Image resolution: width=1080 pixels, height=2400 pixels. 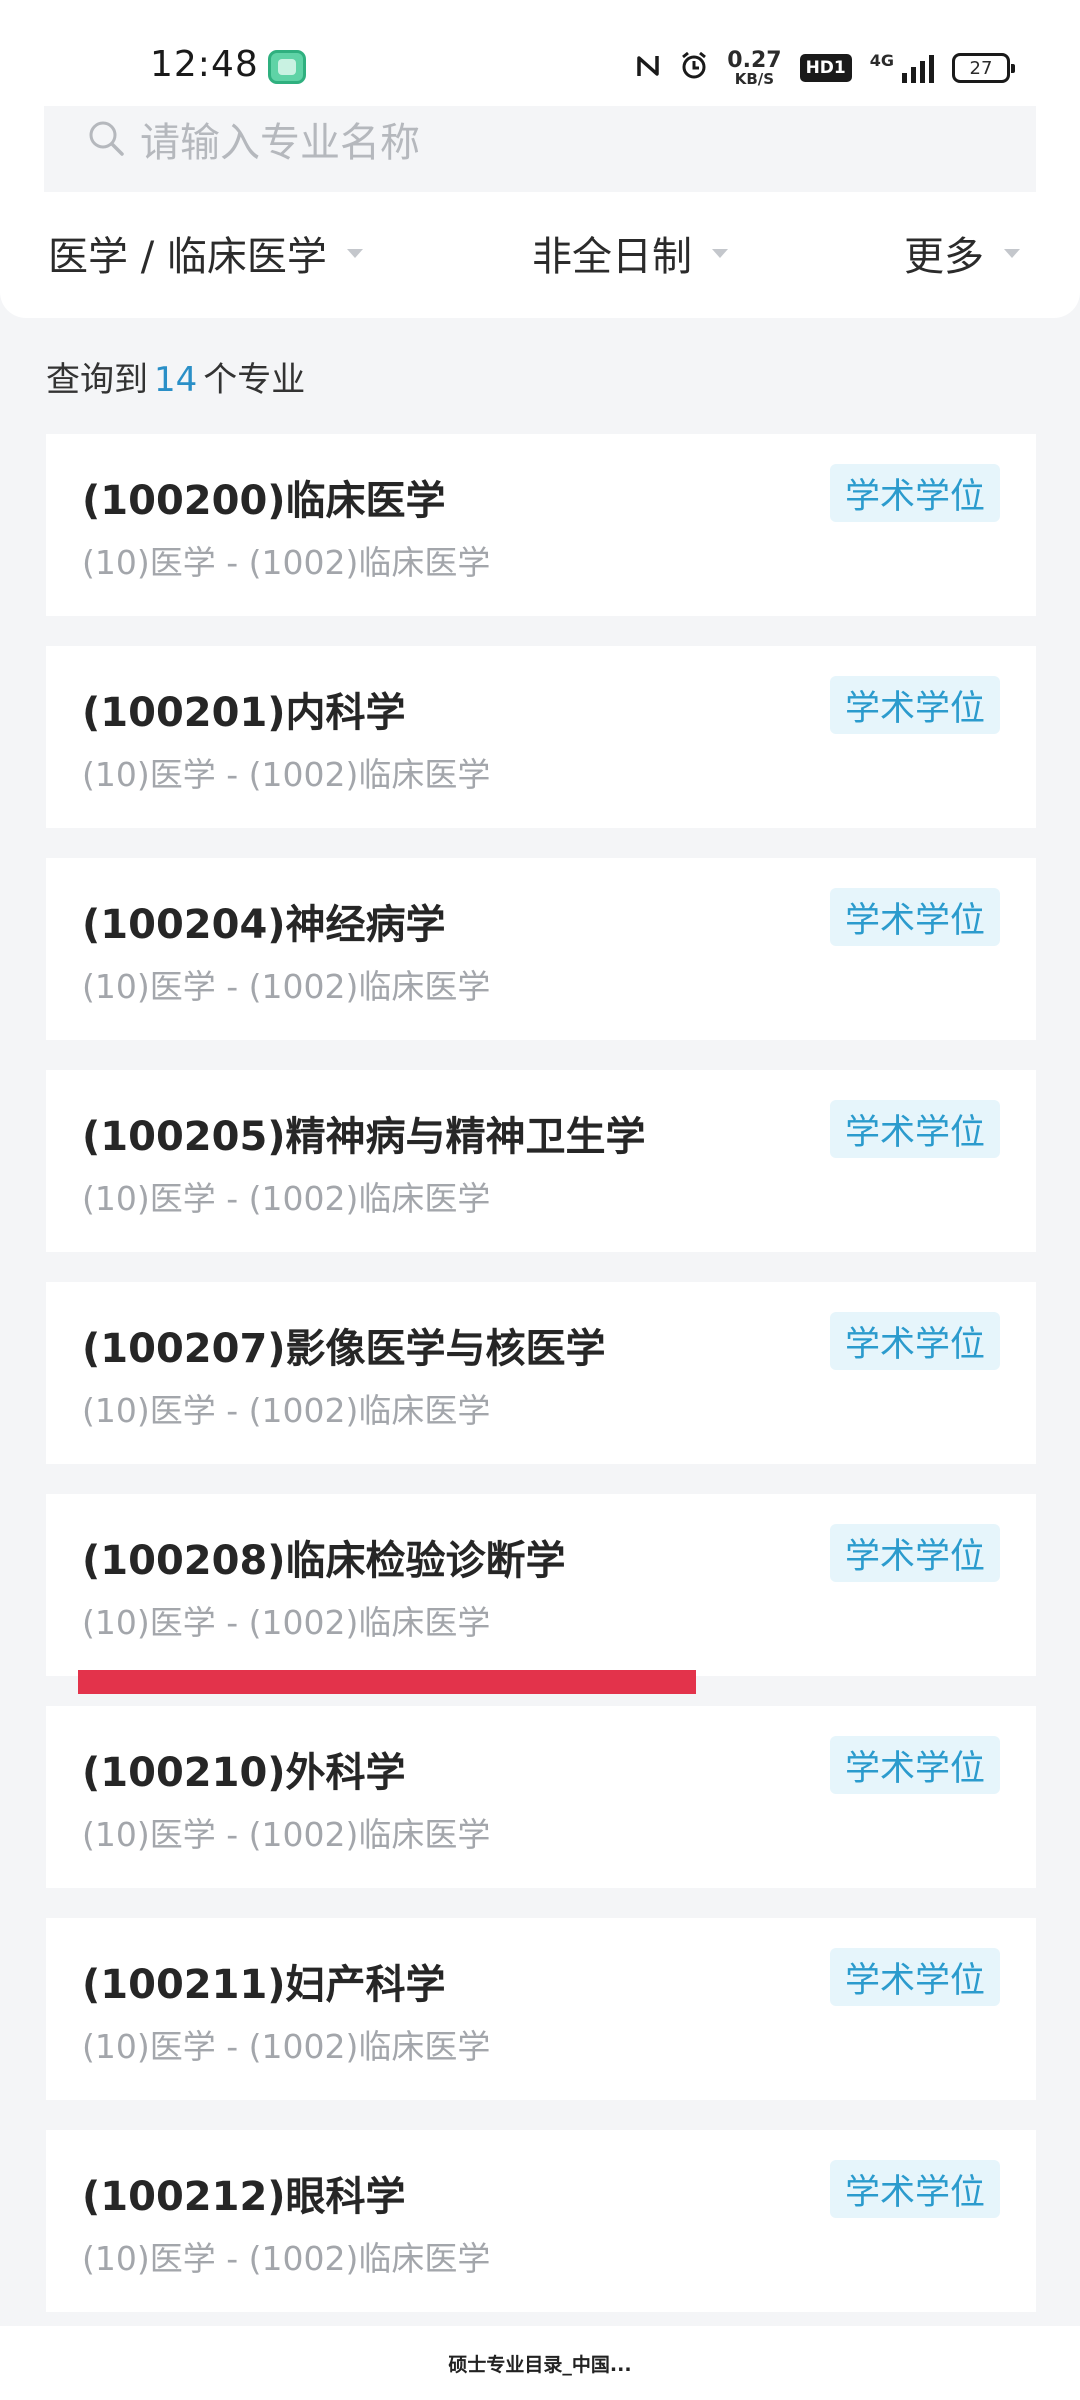 What do you see at coordinates (287, 67) in the screenshot?
I see `app-notification-icon` at bounding box center [287, 67].